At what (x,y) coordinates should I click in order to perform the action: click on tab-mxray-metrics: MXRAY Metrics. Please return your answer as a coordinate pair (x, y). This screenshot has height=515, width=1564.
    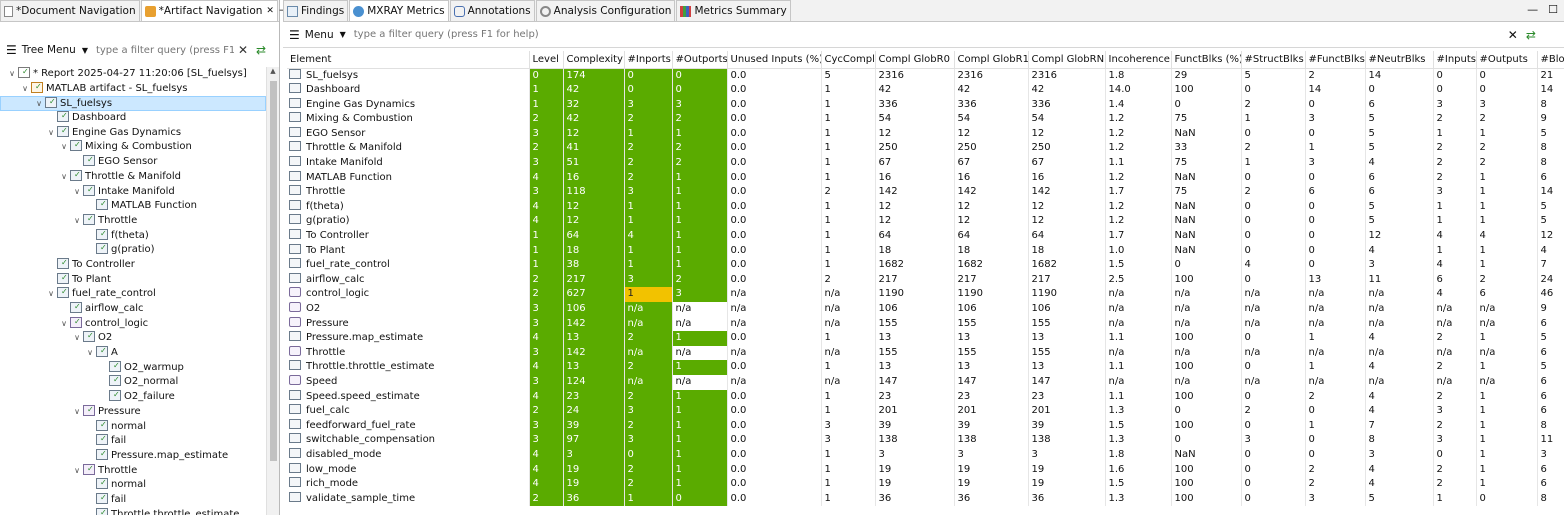
    Looking at the image, I should click on (399, 10).